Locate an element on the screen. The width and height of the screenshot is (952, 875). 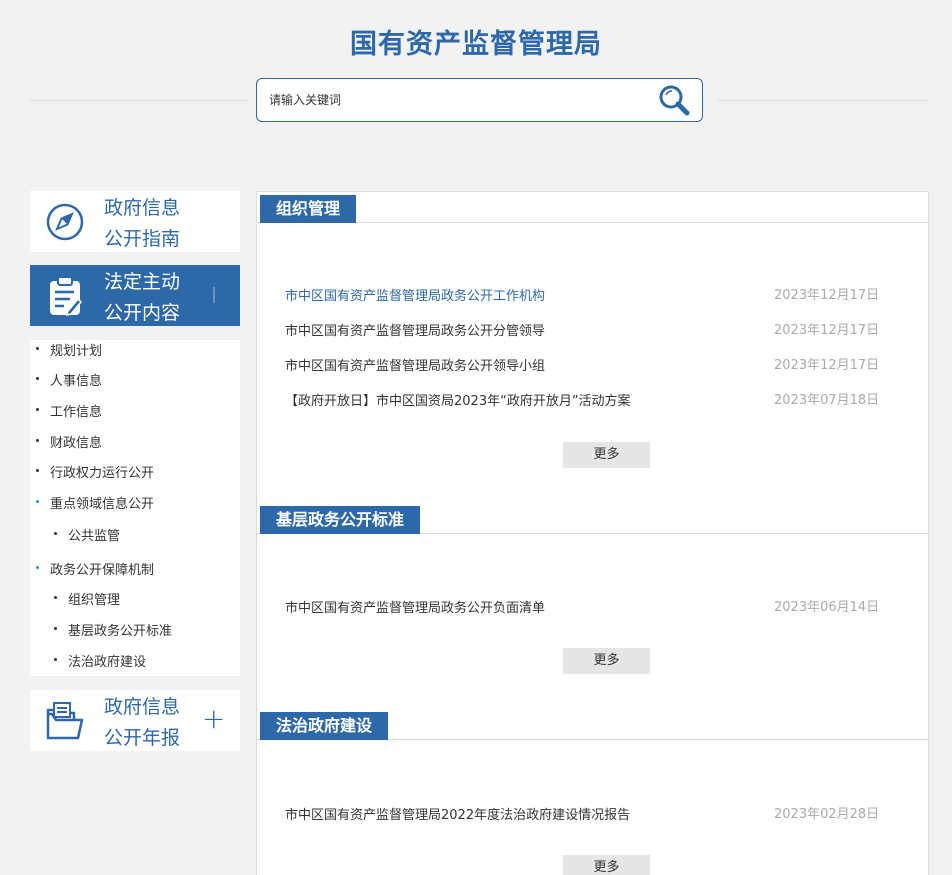
sidebar-subitem: 法治政府建设 is located at coordinates (100, 660).